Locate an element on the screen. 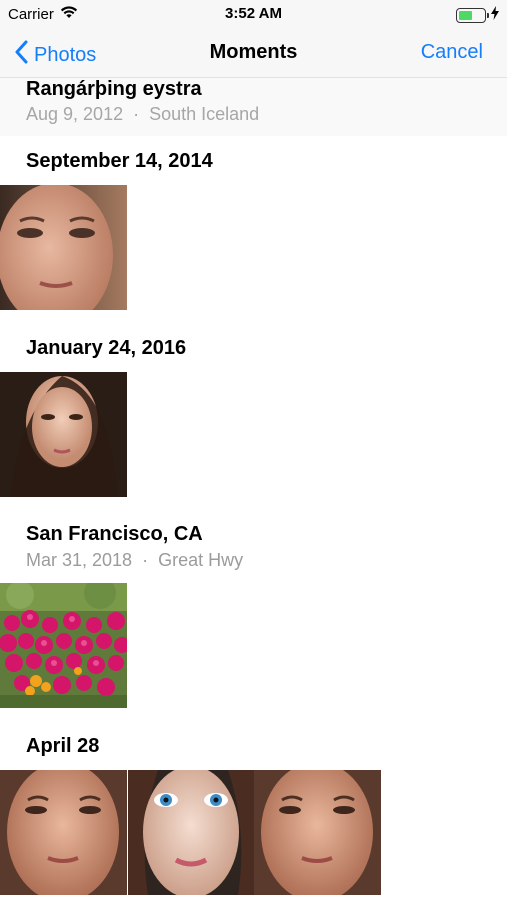  moment-subtitle-san-francisco: Mar 31, 2018 · Great Hwy is located at coordinates (135, 560).